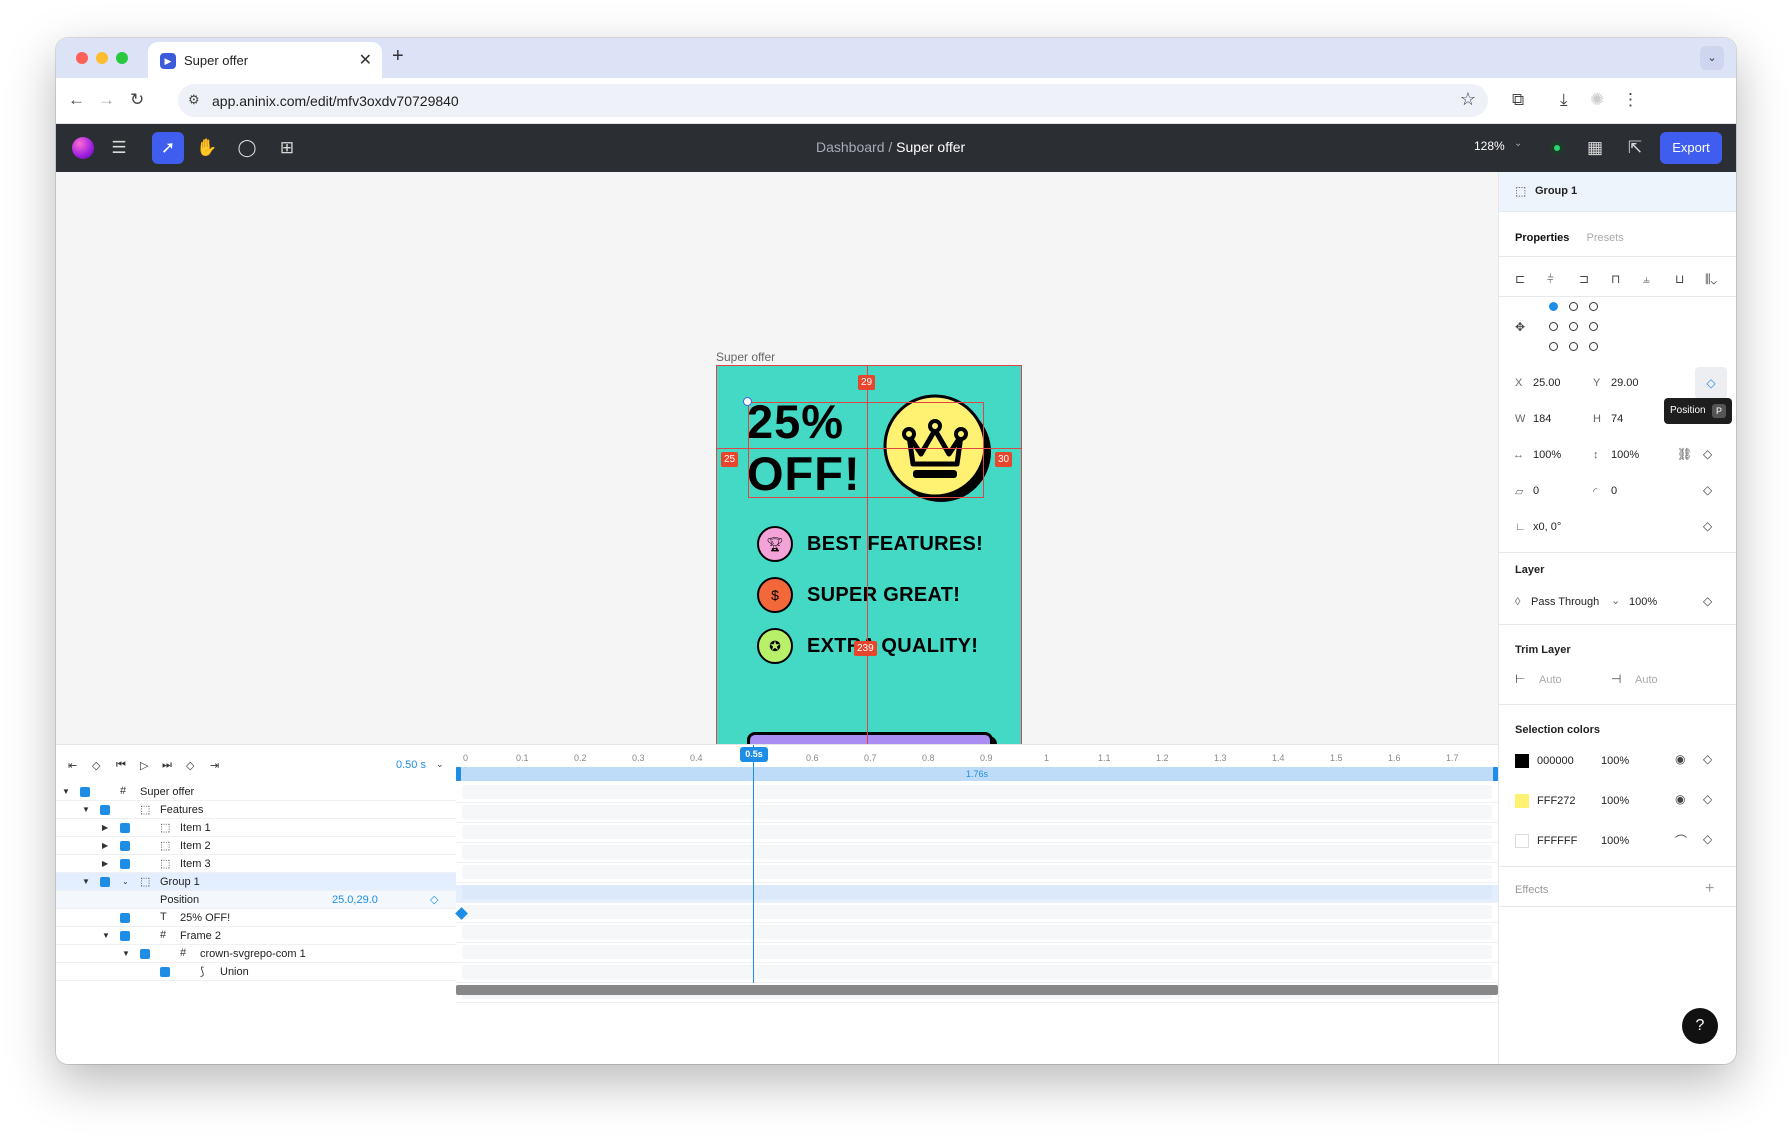 This screenshot has width=1792, height=1137. Describe the element at coordinates (1679, 279) in the screenshot. I see `align-bottom-icon: ⊔` at that location.